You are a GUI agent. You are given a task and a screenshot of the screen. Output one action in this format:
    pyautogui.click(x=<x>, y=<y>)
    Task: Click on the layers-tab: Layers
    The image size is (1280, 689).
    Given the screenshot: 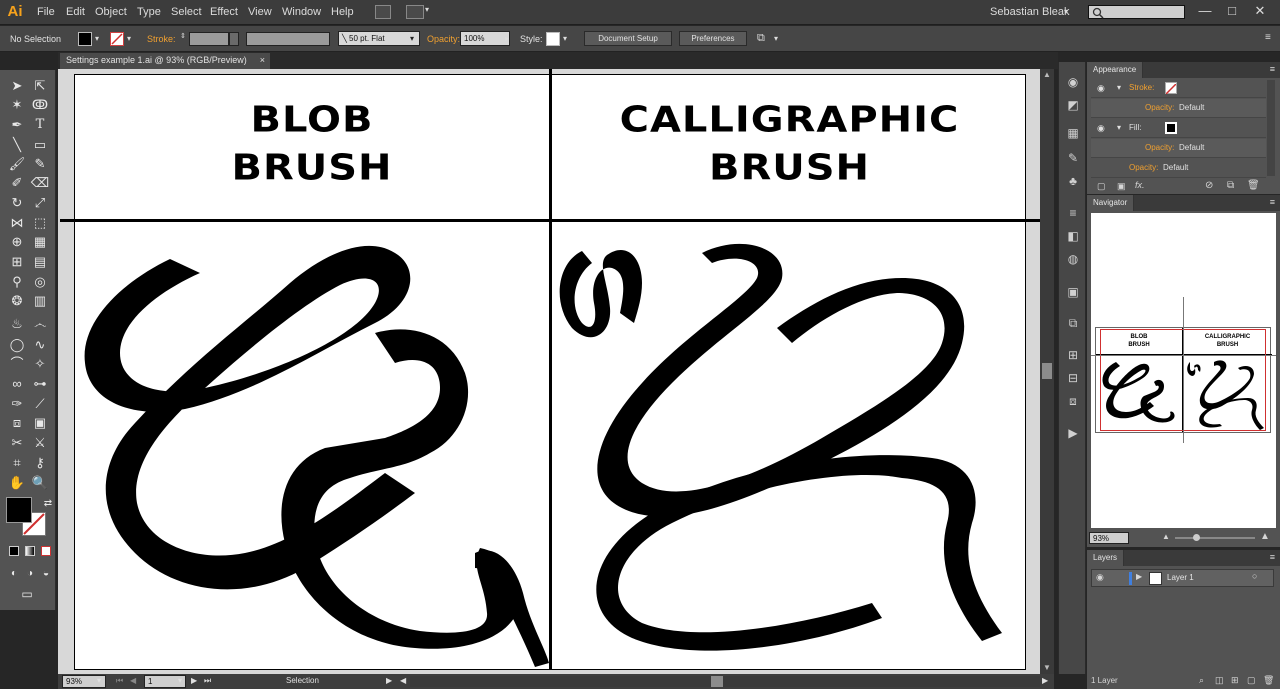 What is the action you would take?
    pyautogui.click(x=1106, y=558)
    